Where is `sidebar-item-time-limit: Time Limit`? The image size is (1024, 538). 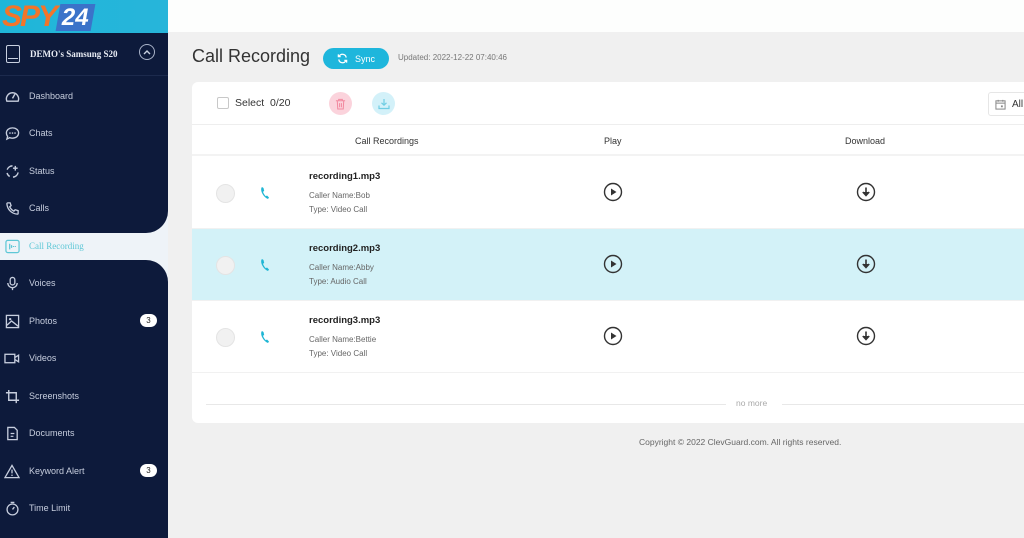 sidebar-item-time-limit: Time Limit is located at coordinates (84, 508).